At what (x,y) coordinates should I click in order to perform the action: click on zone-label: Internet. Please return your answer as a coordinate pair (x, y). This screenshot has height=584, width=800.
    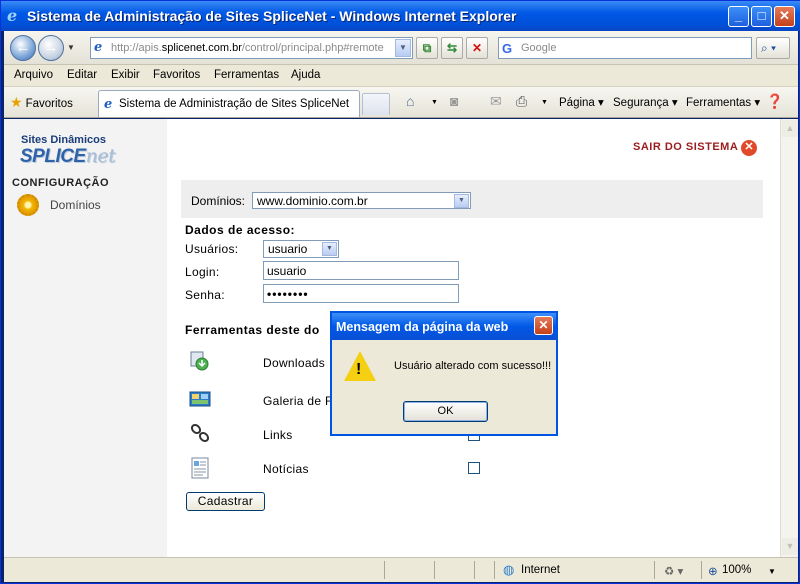
    Looking at the image, I should click on (540, 570).